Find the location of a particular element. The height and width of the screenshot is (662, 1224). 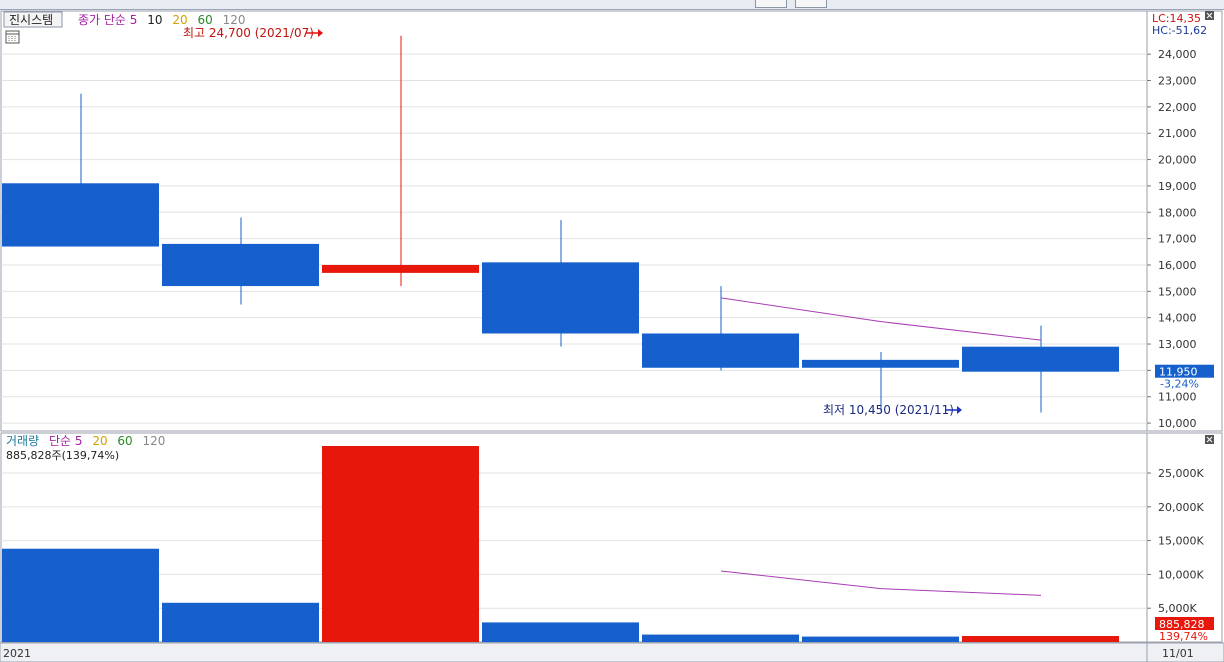

price-ytick-label: 11,000 is located at coordinates (1177, 397).